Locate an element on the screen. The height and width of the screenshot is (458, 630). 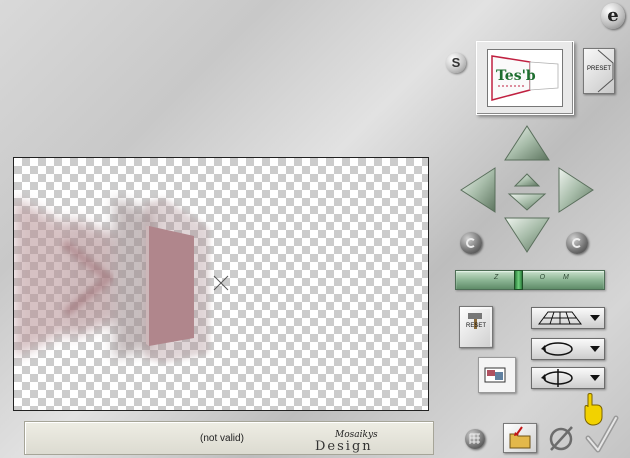
reset-label: RESET is located at coordinates (475, 326).